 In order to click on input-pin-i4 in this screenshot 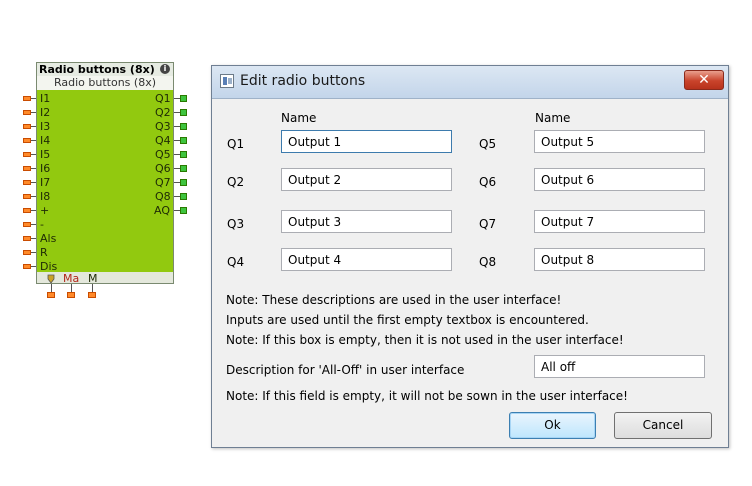, I will do `click(27, 140)`.